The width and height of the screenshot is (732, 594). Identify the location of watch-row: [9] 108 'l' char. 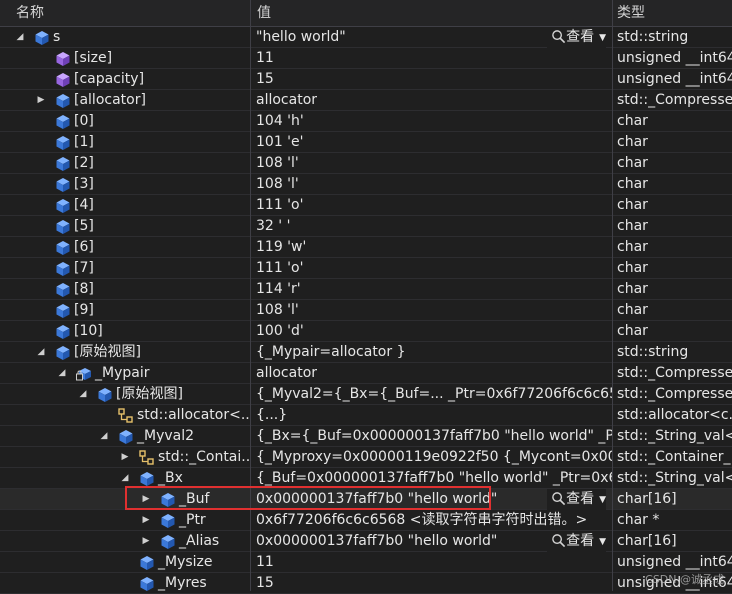
(366, 310).